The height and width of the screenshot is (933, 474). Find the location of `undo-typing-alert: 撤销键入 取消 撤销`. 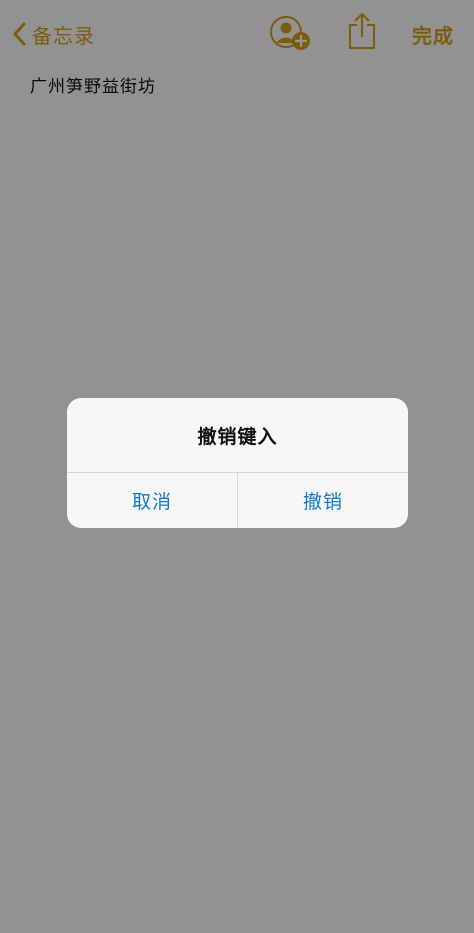

undo-typing-alert: 撤销键入 取消 撤销 is located at coordinates (237, 463).